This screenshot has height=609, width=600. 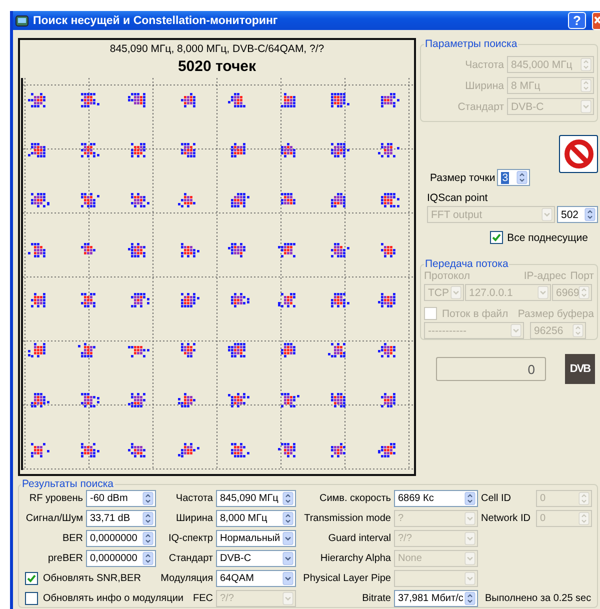 I want to click on input-field: 6969, so click(x=572, y=292).